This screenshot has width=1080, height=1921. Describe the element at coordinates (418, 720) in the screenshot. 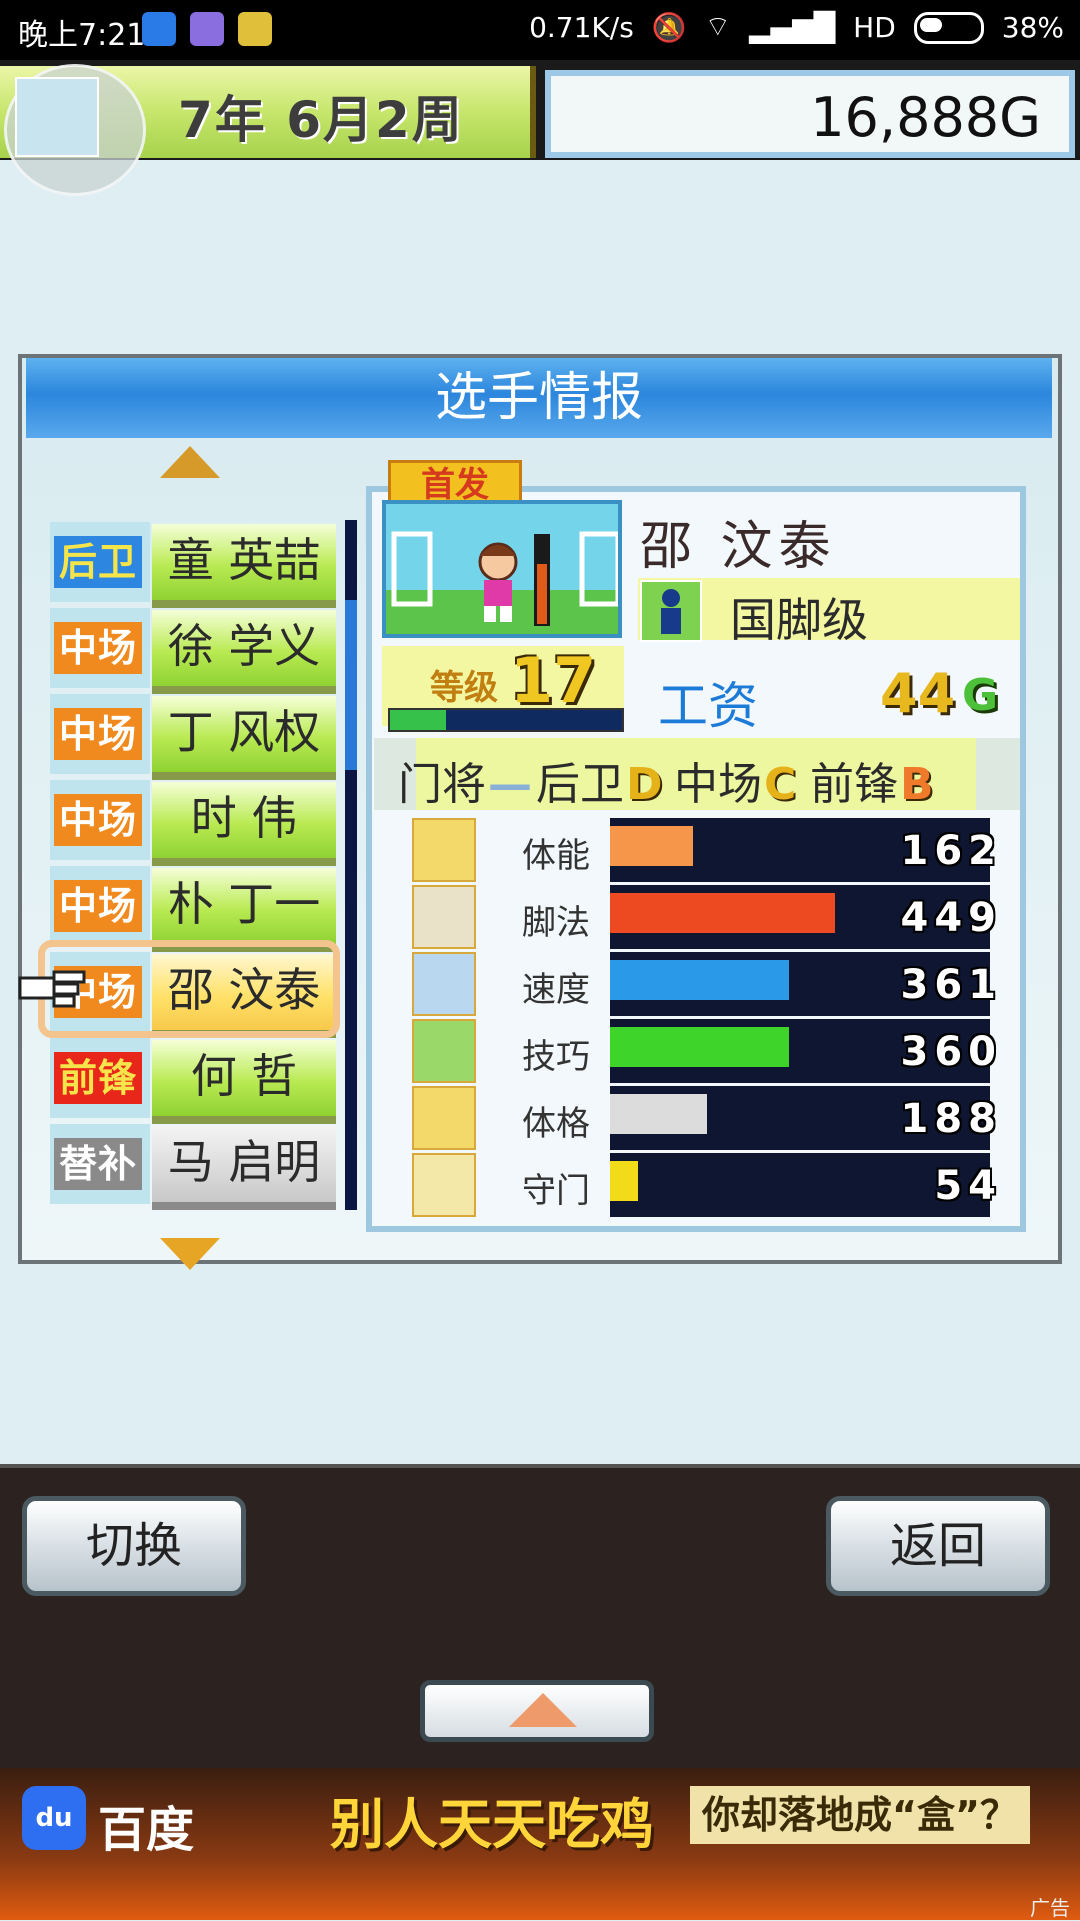

I see `experience-fill` at that location.